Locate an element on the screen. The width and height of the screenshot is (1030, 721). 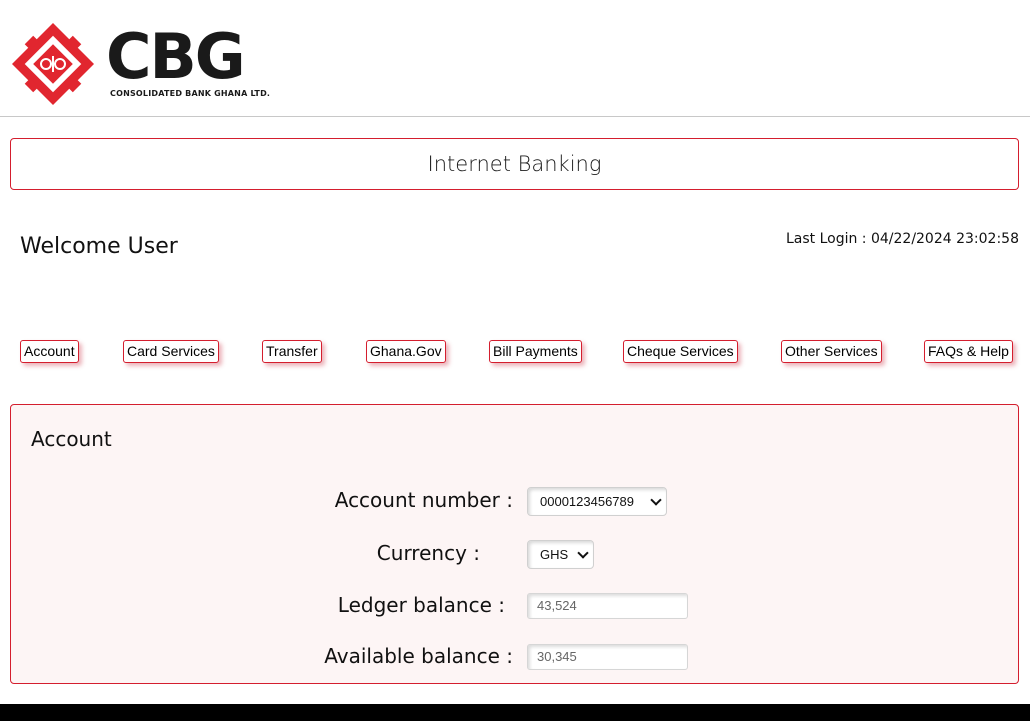
available-balance-label: Available balance : is located at coordinates (418, 656).